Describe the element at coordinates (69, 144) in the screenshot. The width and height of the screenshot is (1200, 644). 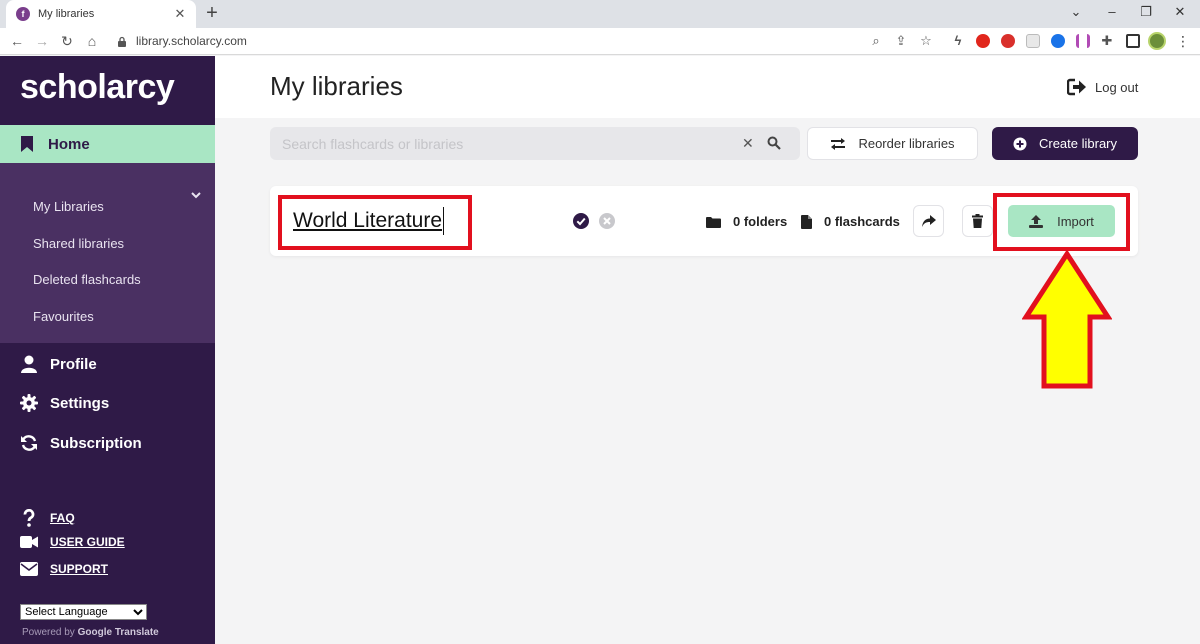
I see `sidebar-item-label: Home` at that location.